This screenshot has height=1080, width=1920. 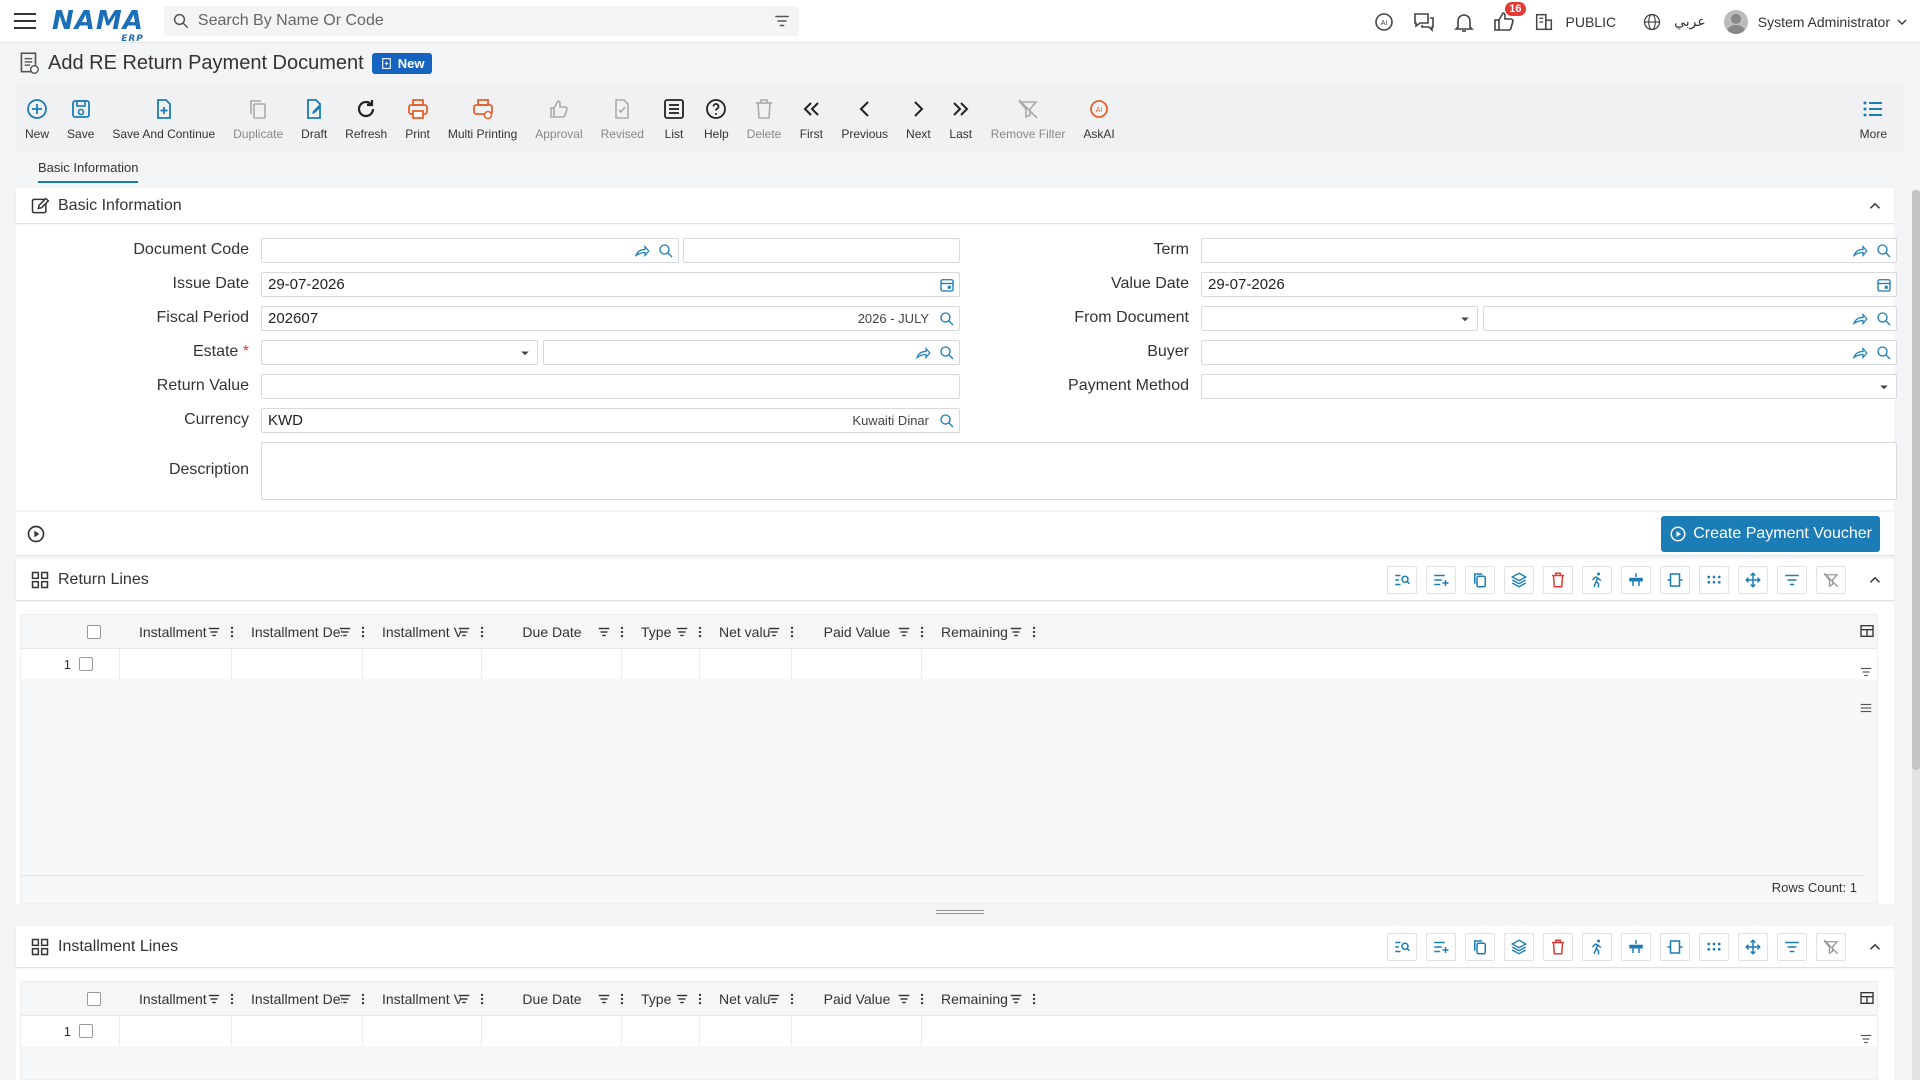 What do you see at coordinates (1549, 386) in the screenshot?
I see `payment-method-select` at bounding box center [1549, 386].